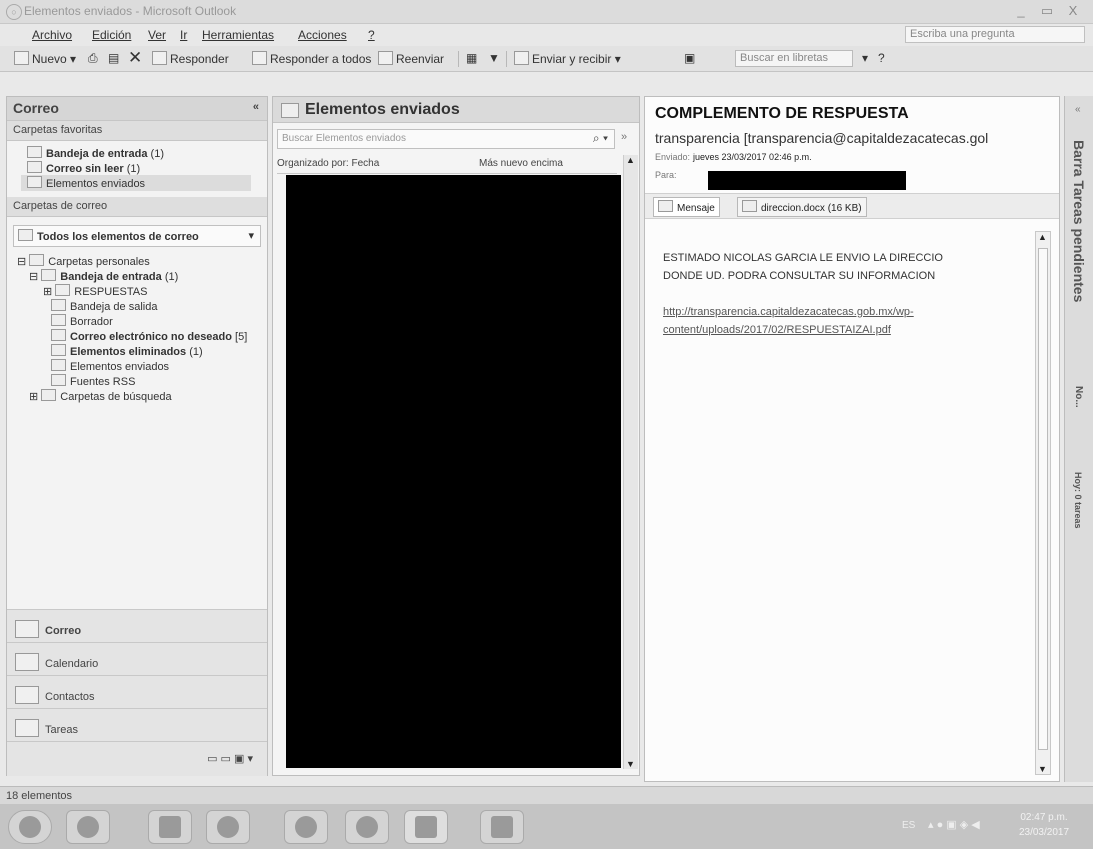 The width and height of the screenshot is (1093, 849). What do you see at coordinates (93, 58) in the screenshot?
I see `print-icon: ⎙` at bounding box center [93, 58].